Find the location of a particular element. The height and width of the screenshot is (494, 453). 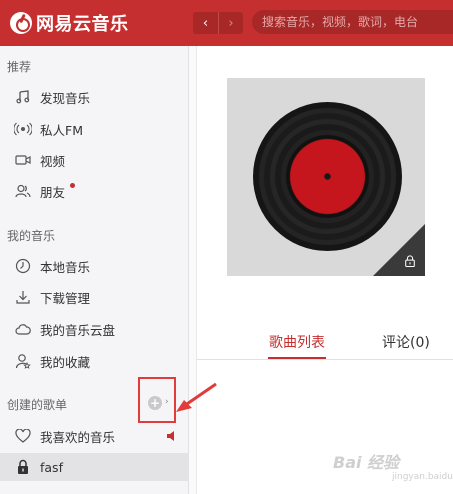

sidebar-item-downloads: 下载管理 is located at coordinates (94, 297).